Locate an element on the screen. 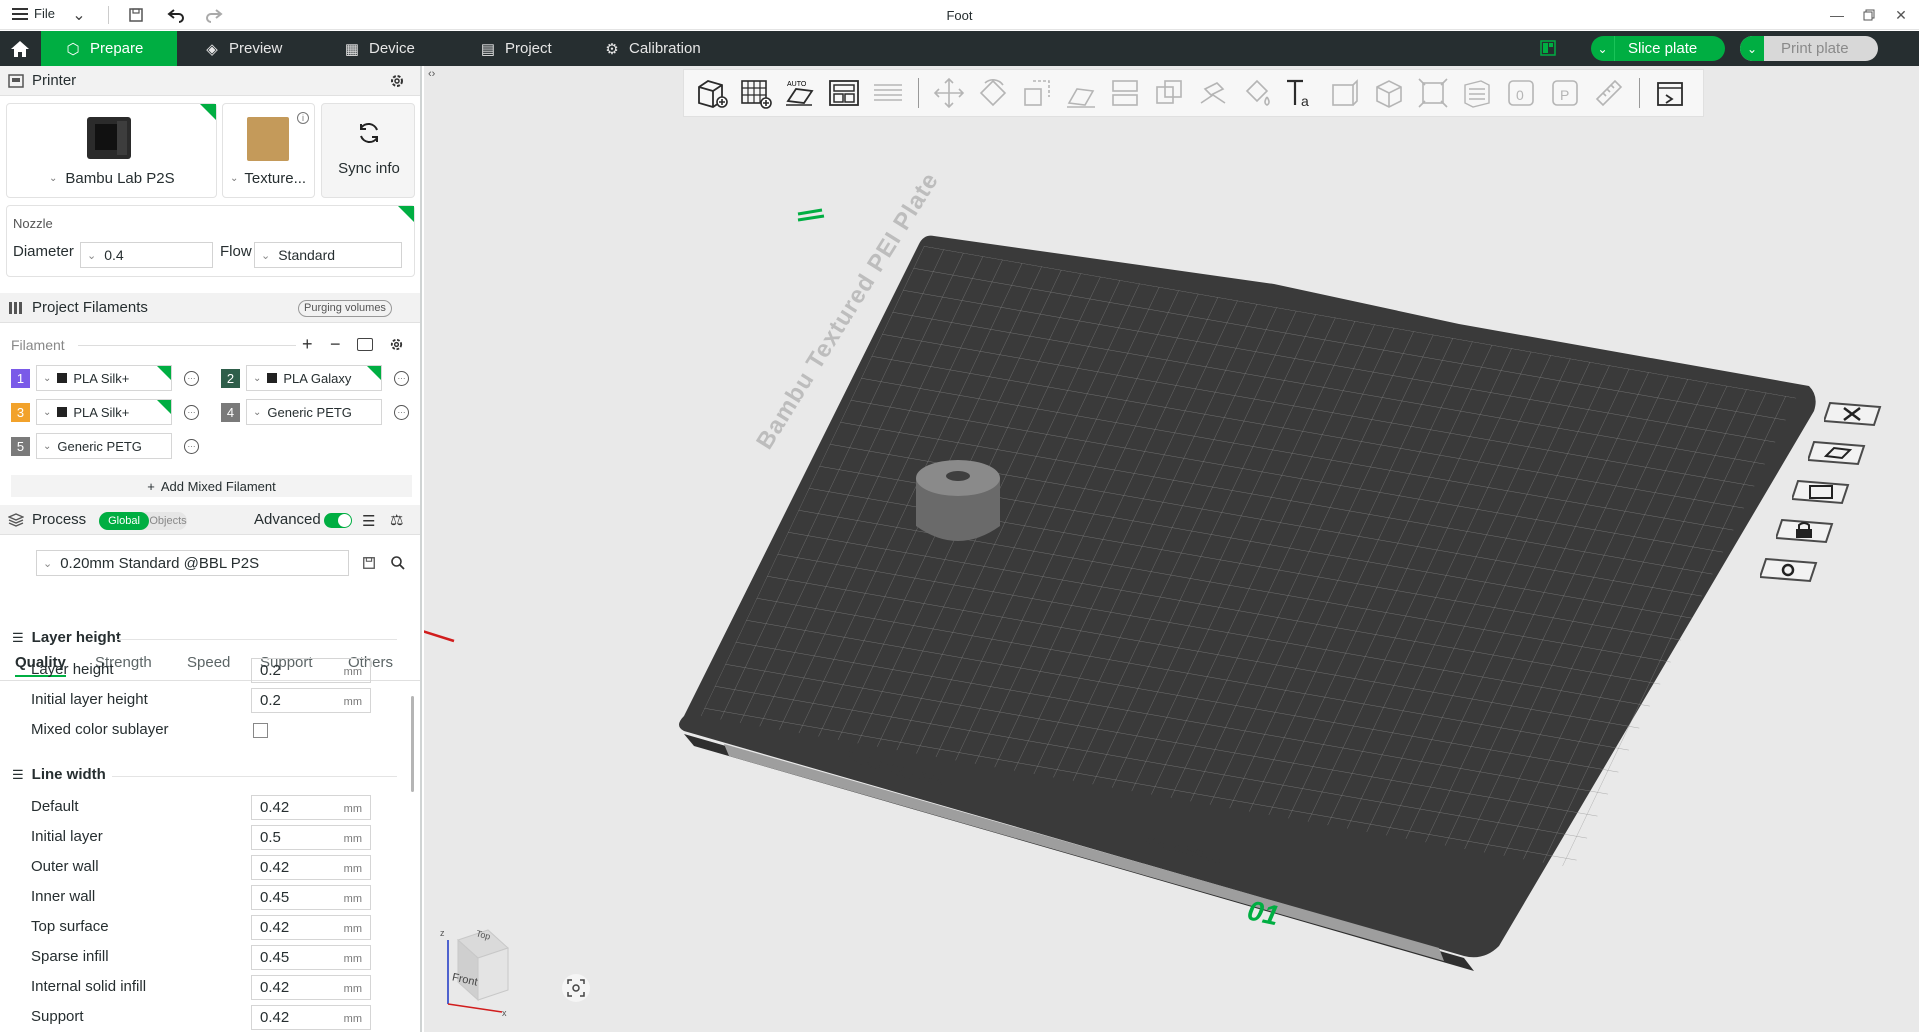  mixed-color-sublayer-checkbox is located at coordinates (260, 730).